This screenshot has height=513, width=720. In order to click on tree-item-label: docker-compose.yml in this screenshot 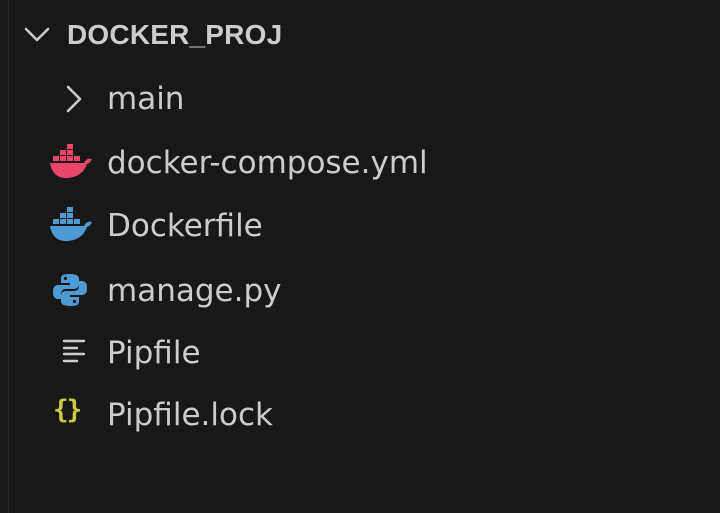, I will do `click(267, 163)`.